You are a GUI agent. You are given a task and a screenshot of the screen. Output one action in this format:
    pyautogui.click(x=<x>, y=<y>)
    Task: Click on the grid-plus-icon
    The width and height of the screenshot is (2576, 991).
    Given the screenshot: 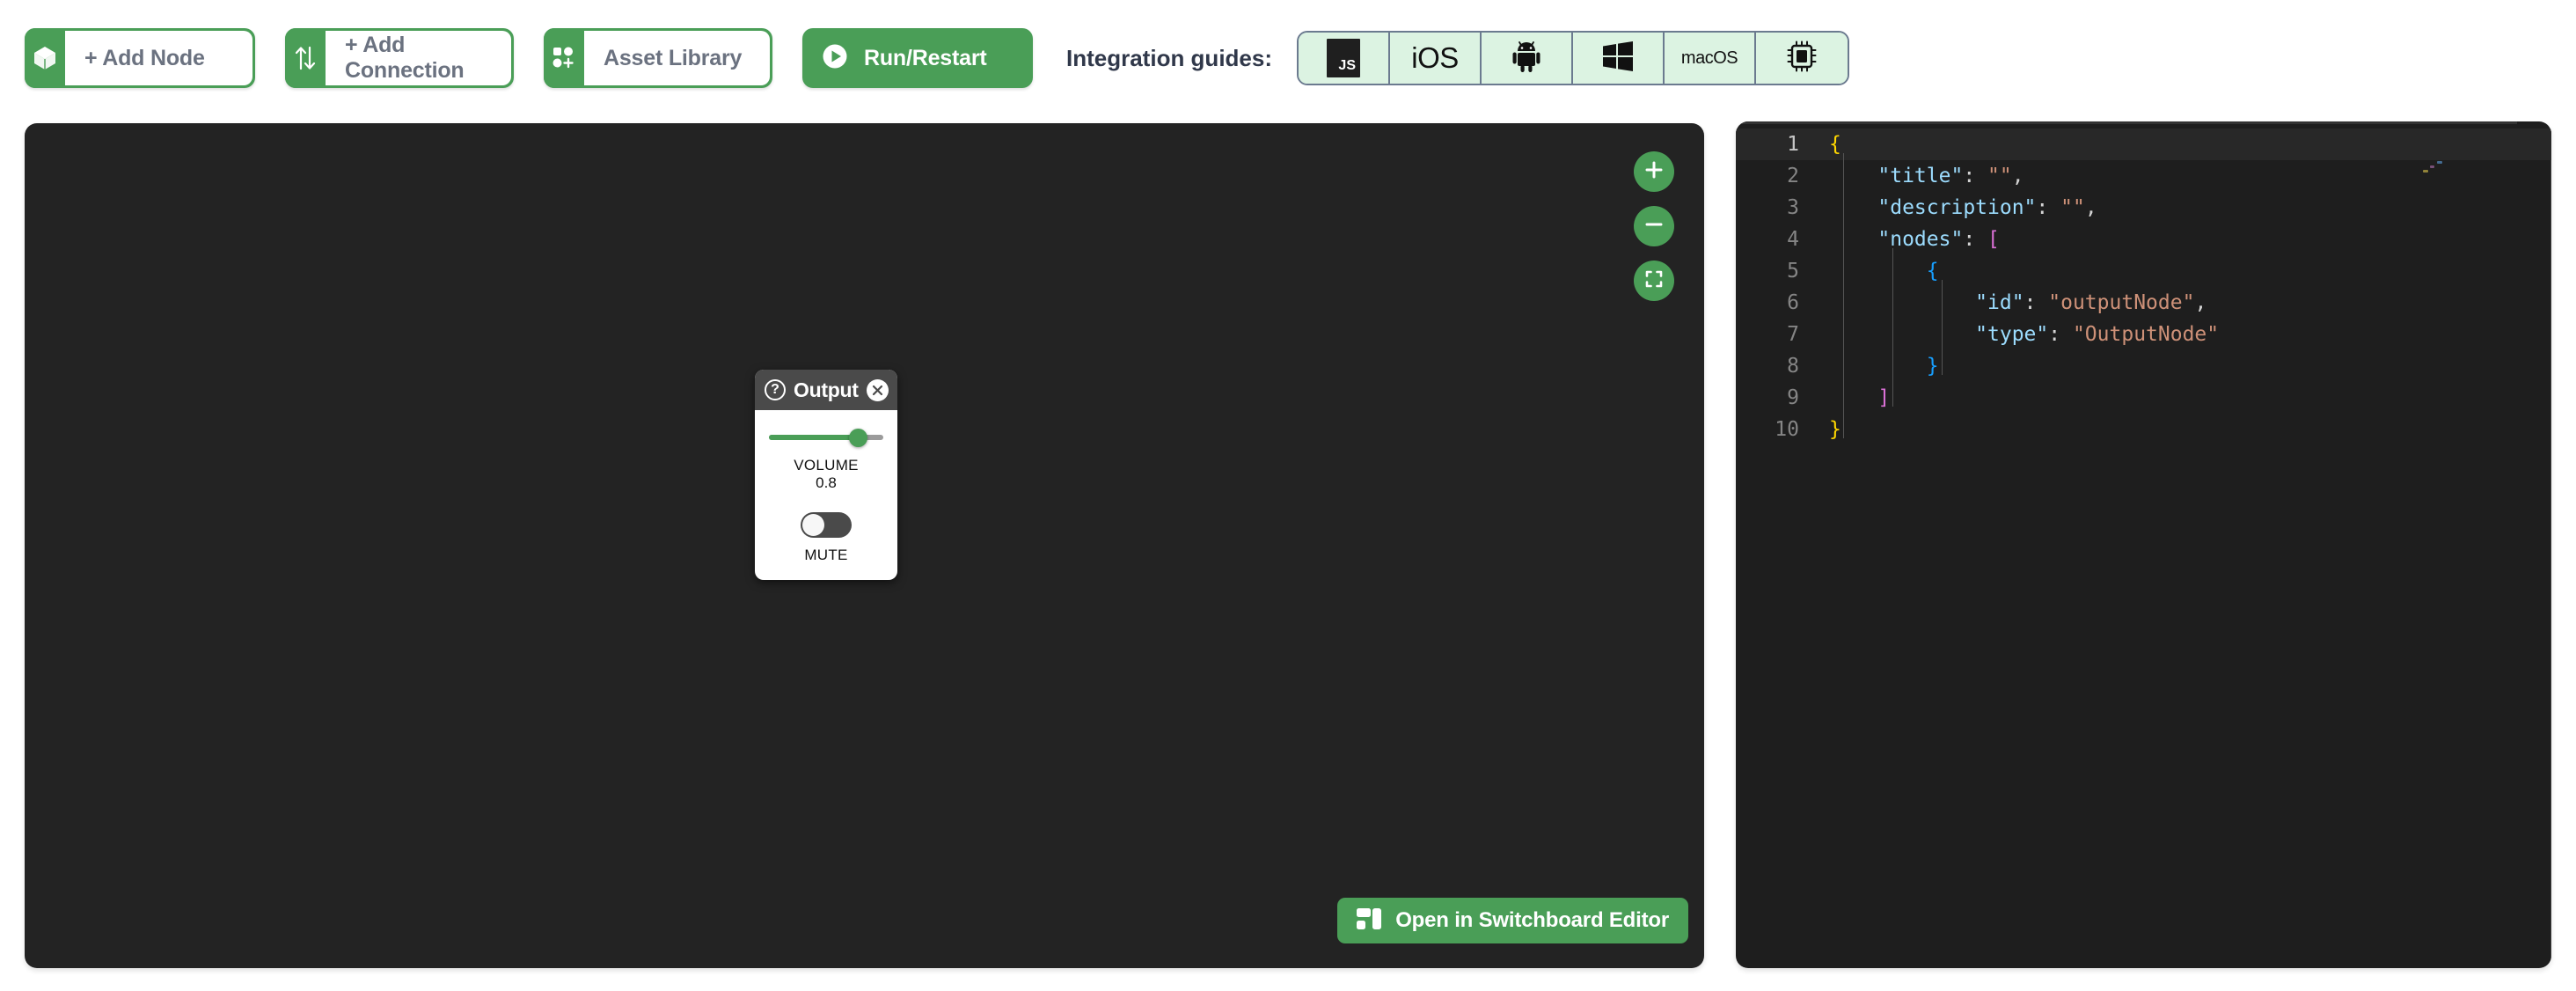 What is the action you would take?
    pyautogui.click(x=564, y=58)
    